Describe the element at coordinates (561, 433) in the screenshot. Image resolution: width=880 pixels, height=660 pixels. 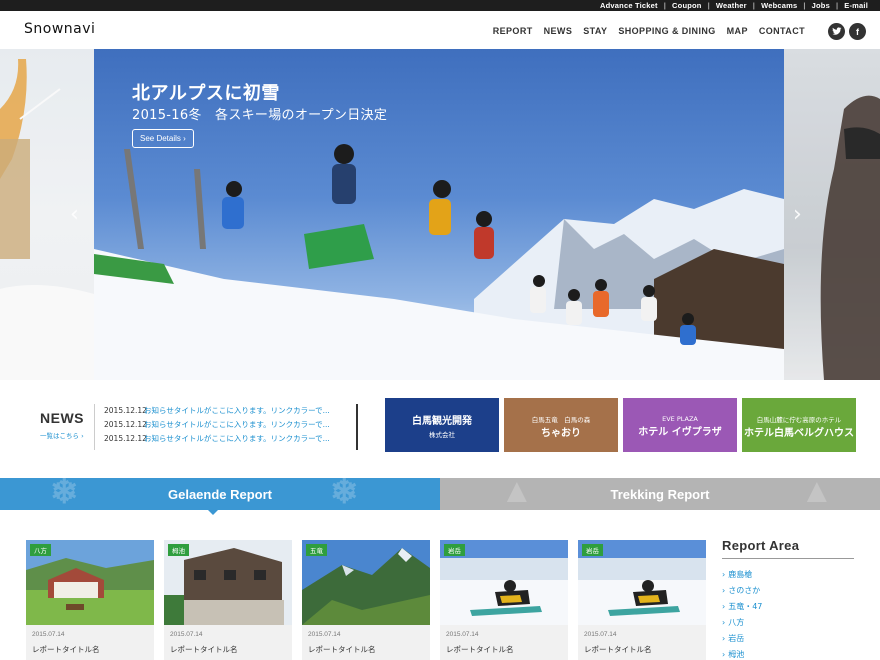
I see `banner-line1: ちゃおり` at that location.